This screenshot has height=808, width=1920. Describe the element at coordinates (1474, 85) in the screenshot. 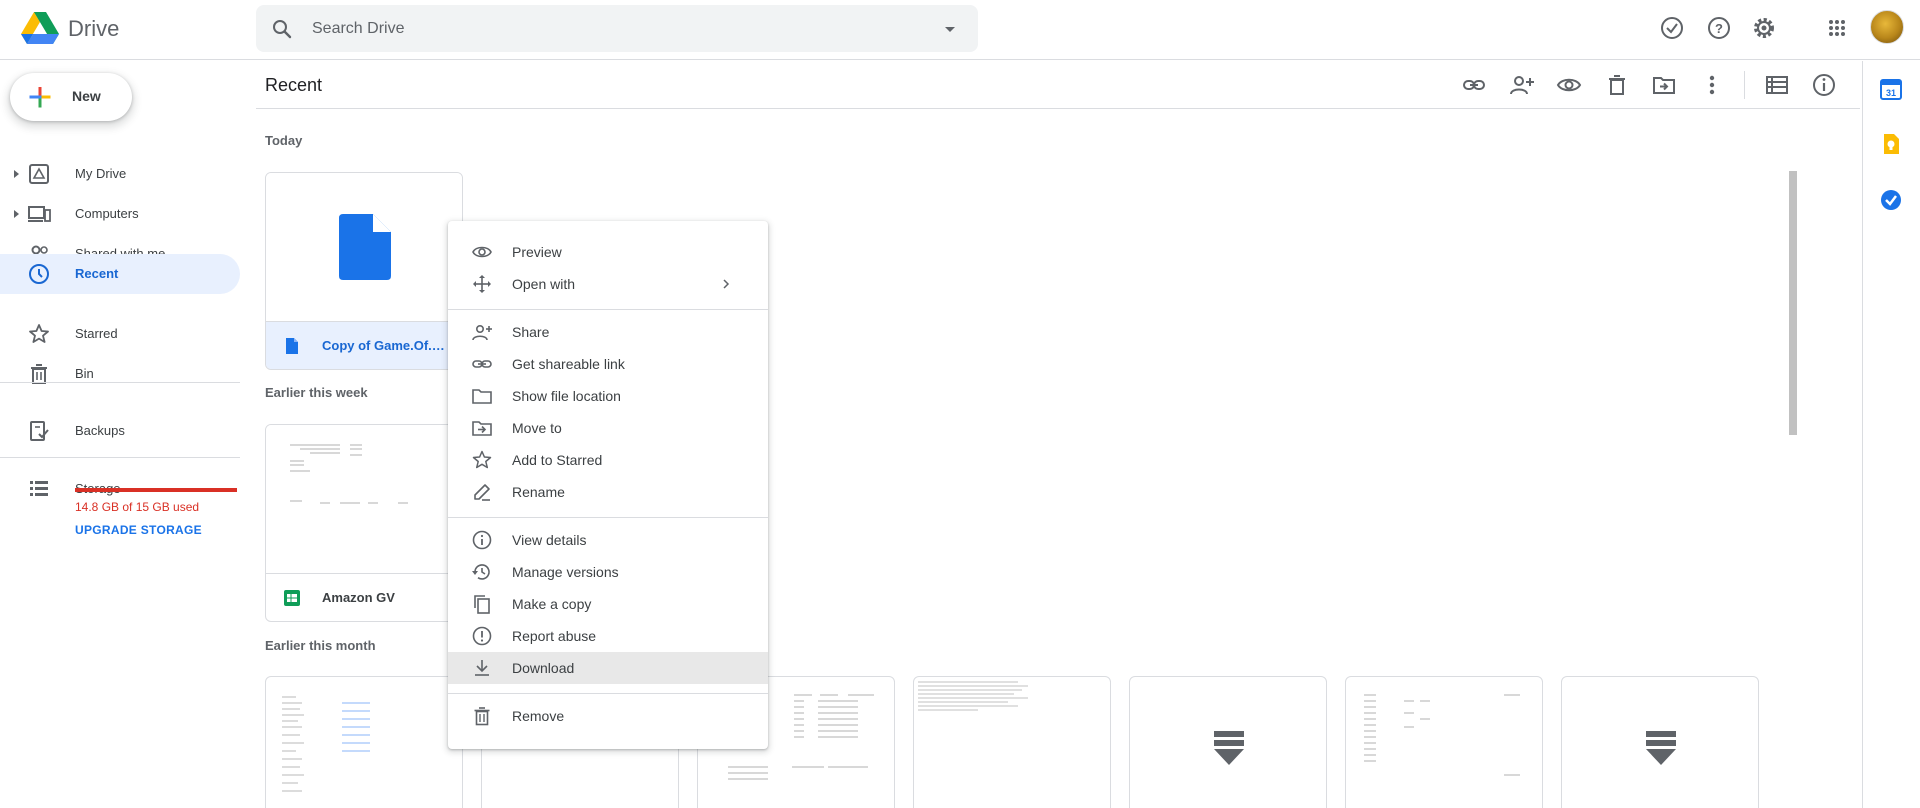

I see `get-link-icon` at that location.